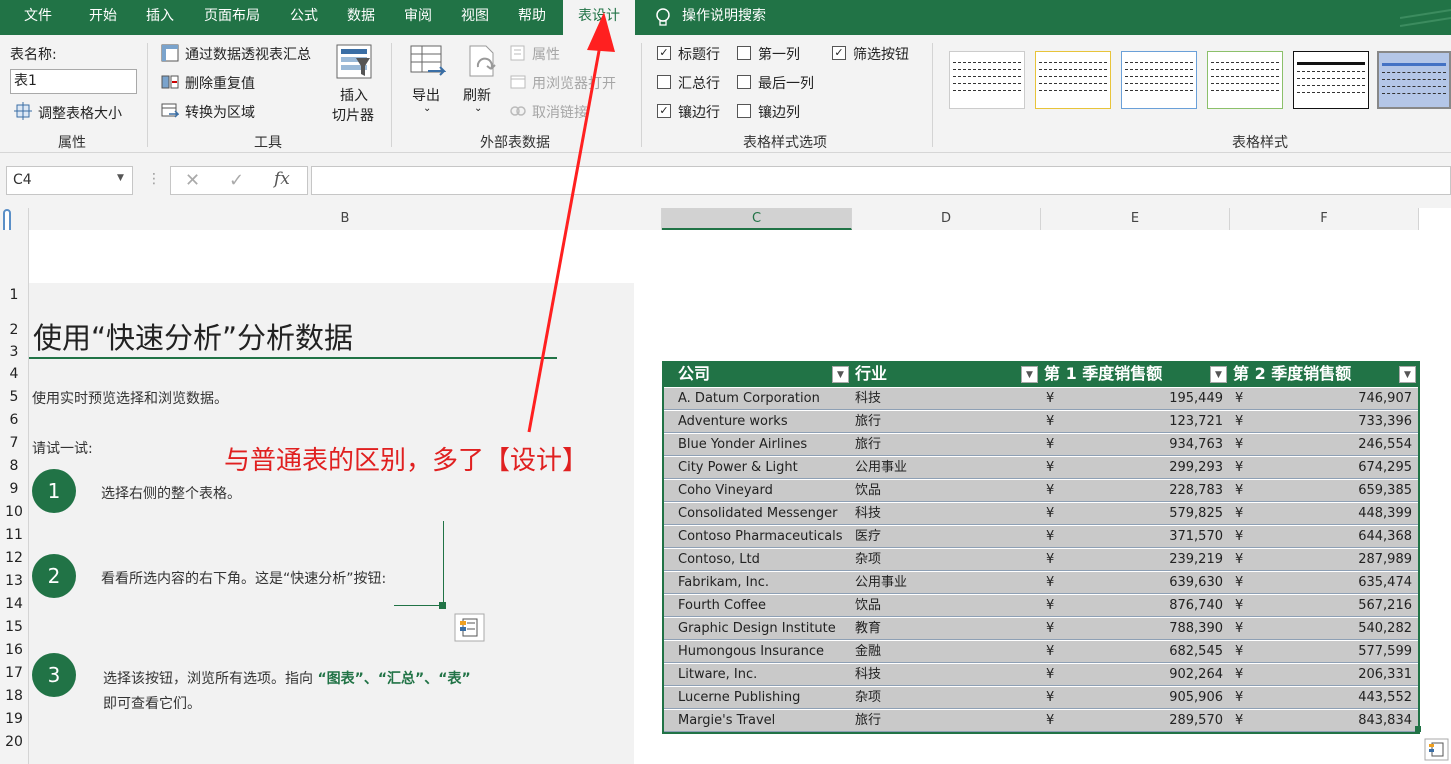  What do you see at coordinates (14, 443) in the screenshot?
I see `row-header: 7` at bounding box center [14, 443].